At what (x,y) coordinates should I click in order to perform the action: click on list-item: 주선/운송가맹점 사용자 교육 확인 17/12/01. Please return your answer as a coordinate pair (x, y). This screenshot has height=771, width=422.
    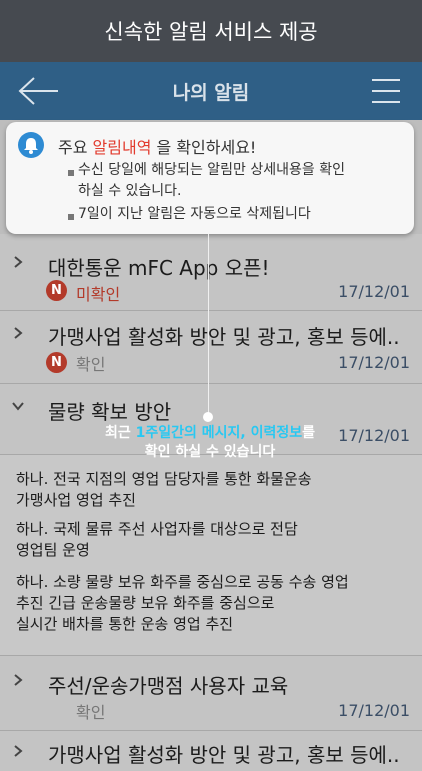
    Looking at the image, I should click on (211, 693).